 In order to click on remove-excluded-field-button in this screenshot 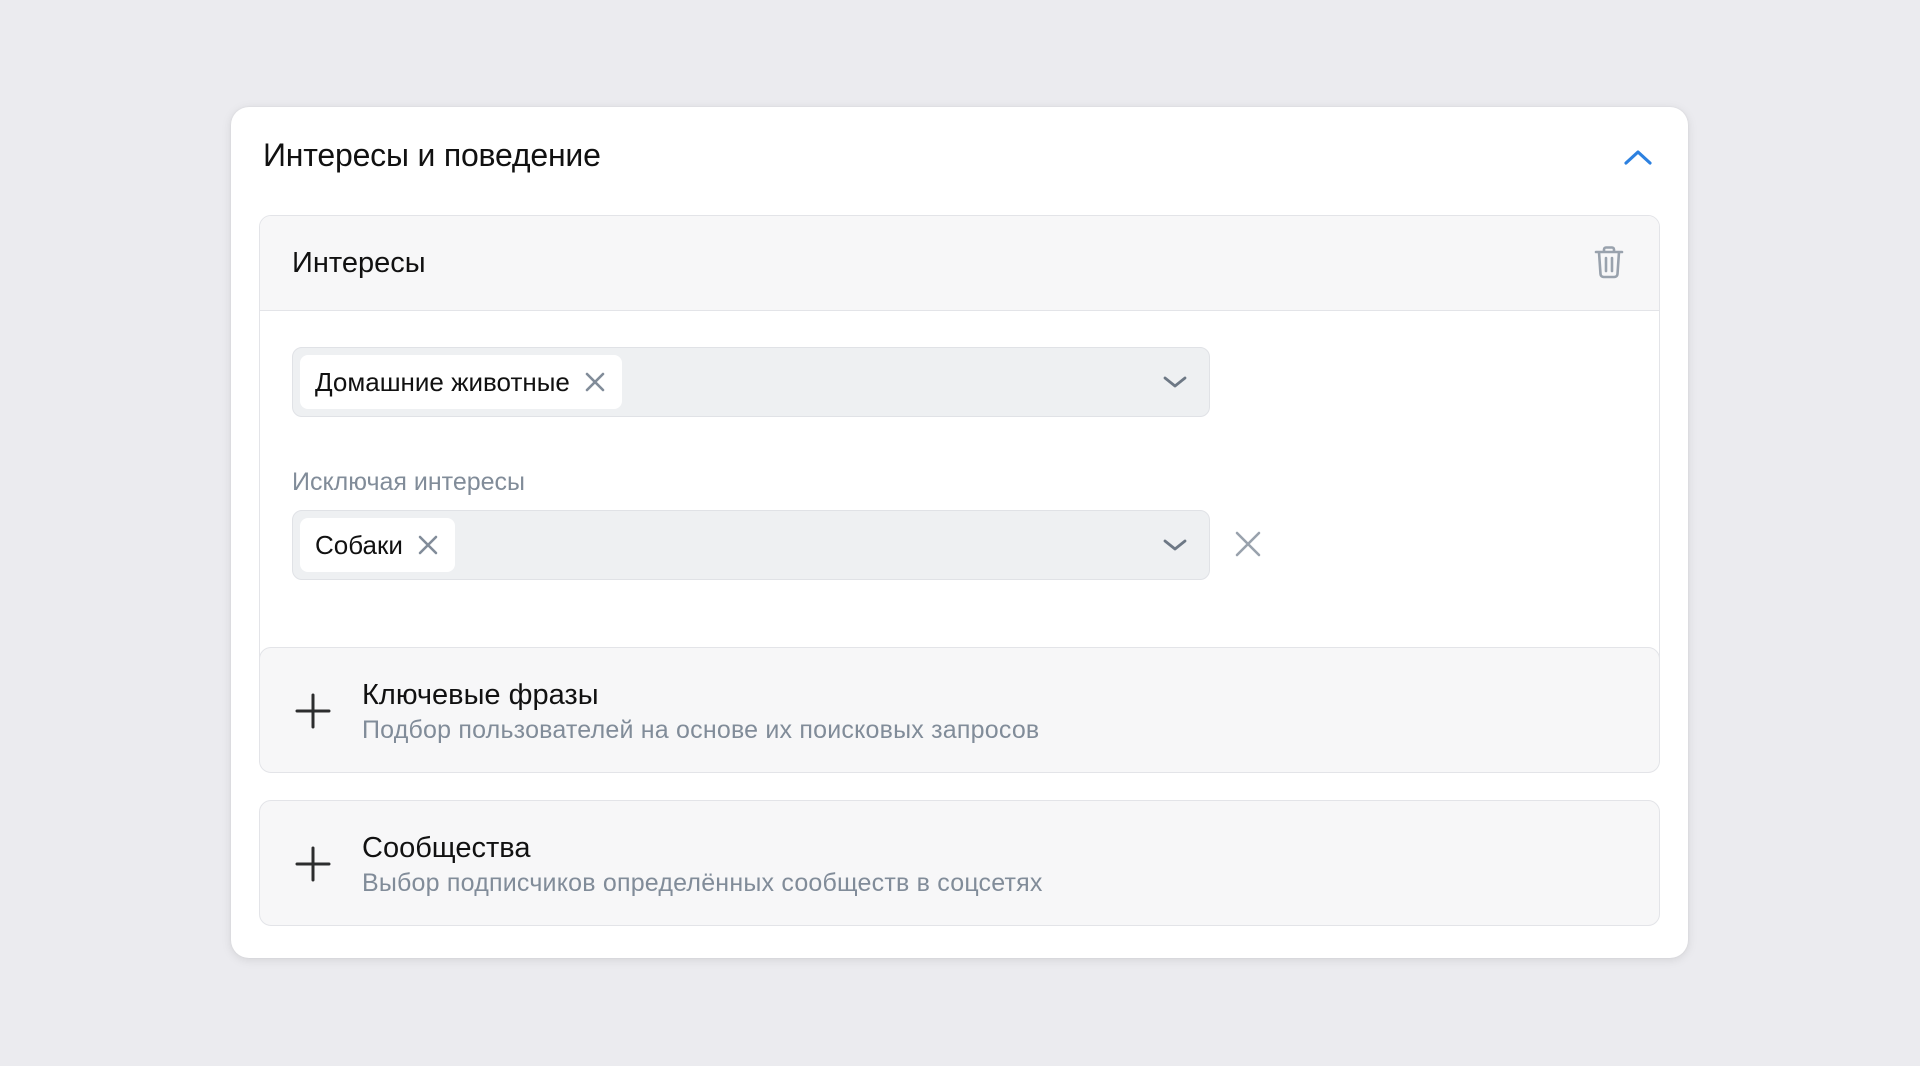, I will do `click(1248, 544)`.